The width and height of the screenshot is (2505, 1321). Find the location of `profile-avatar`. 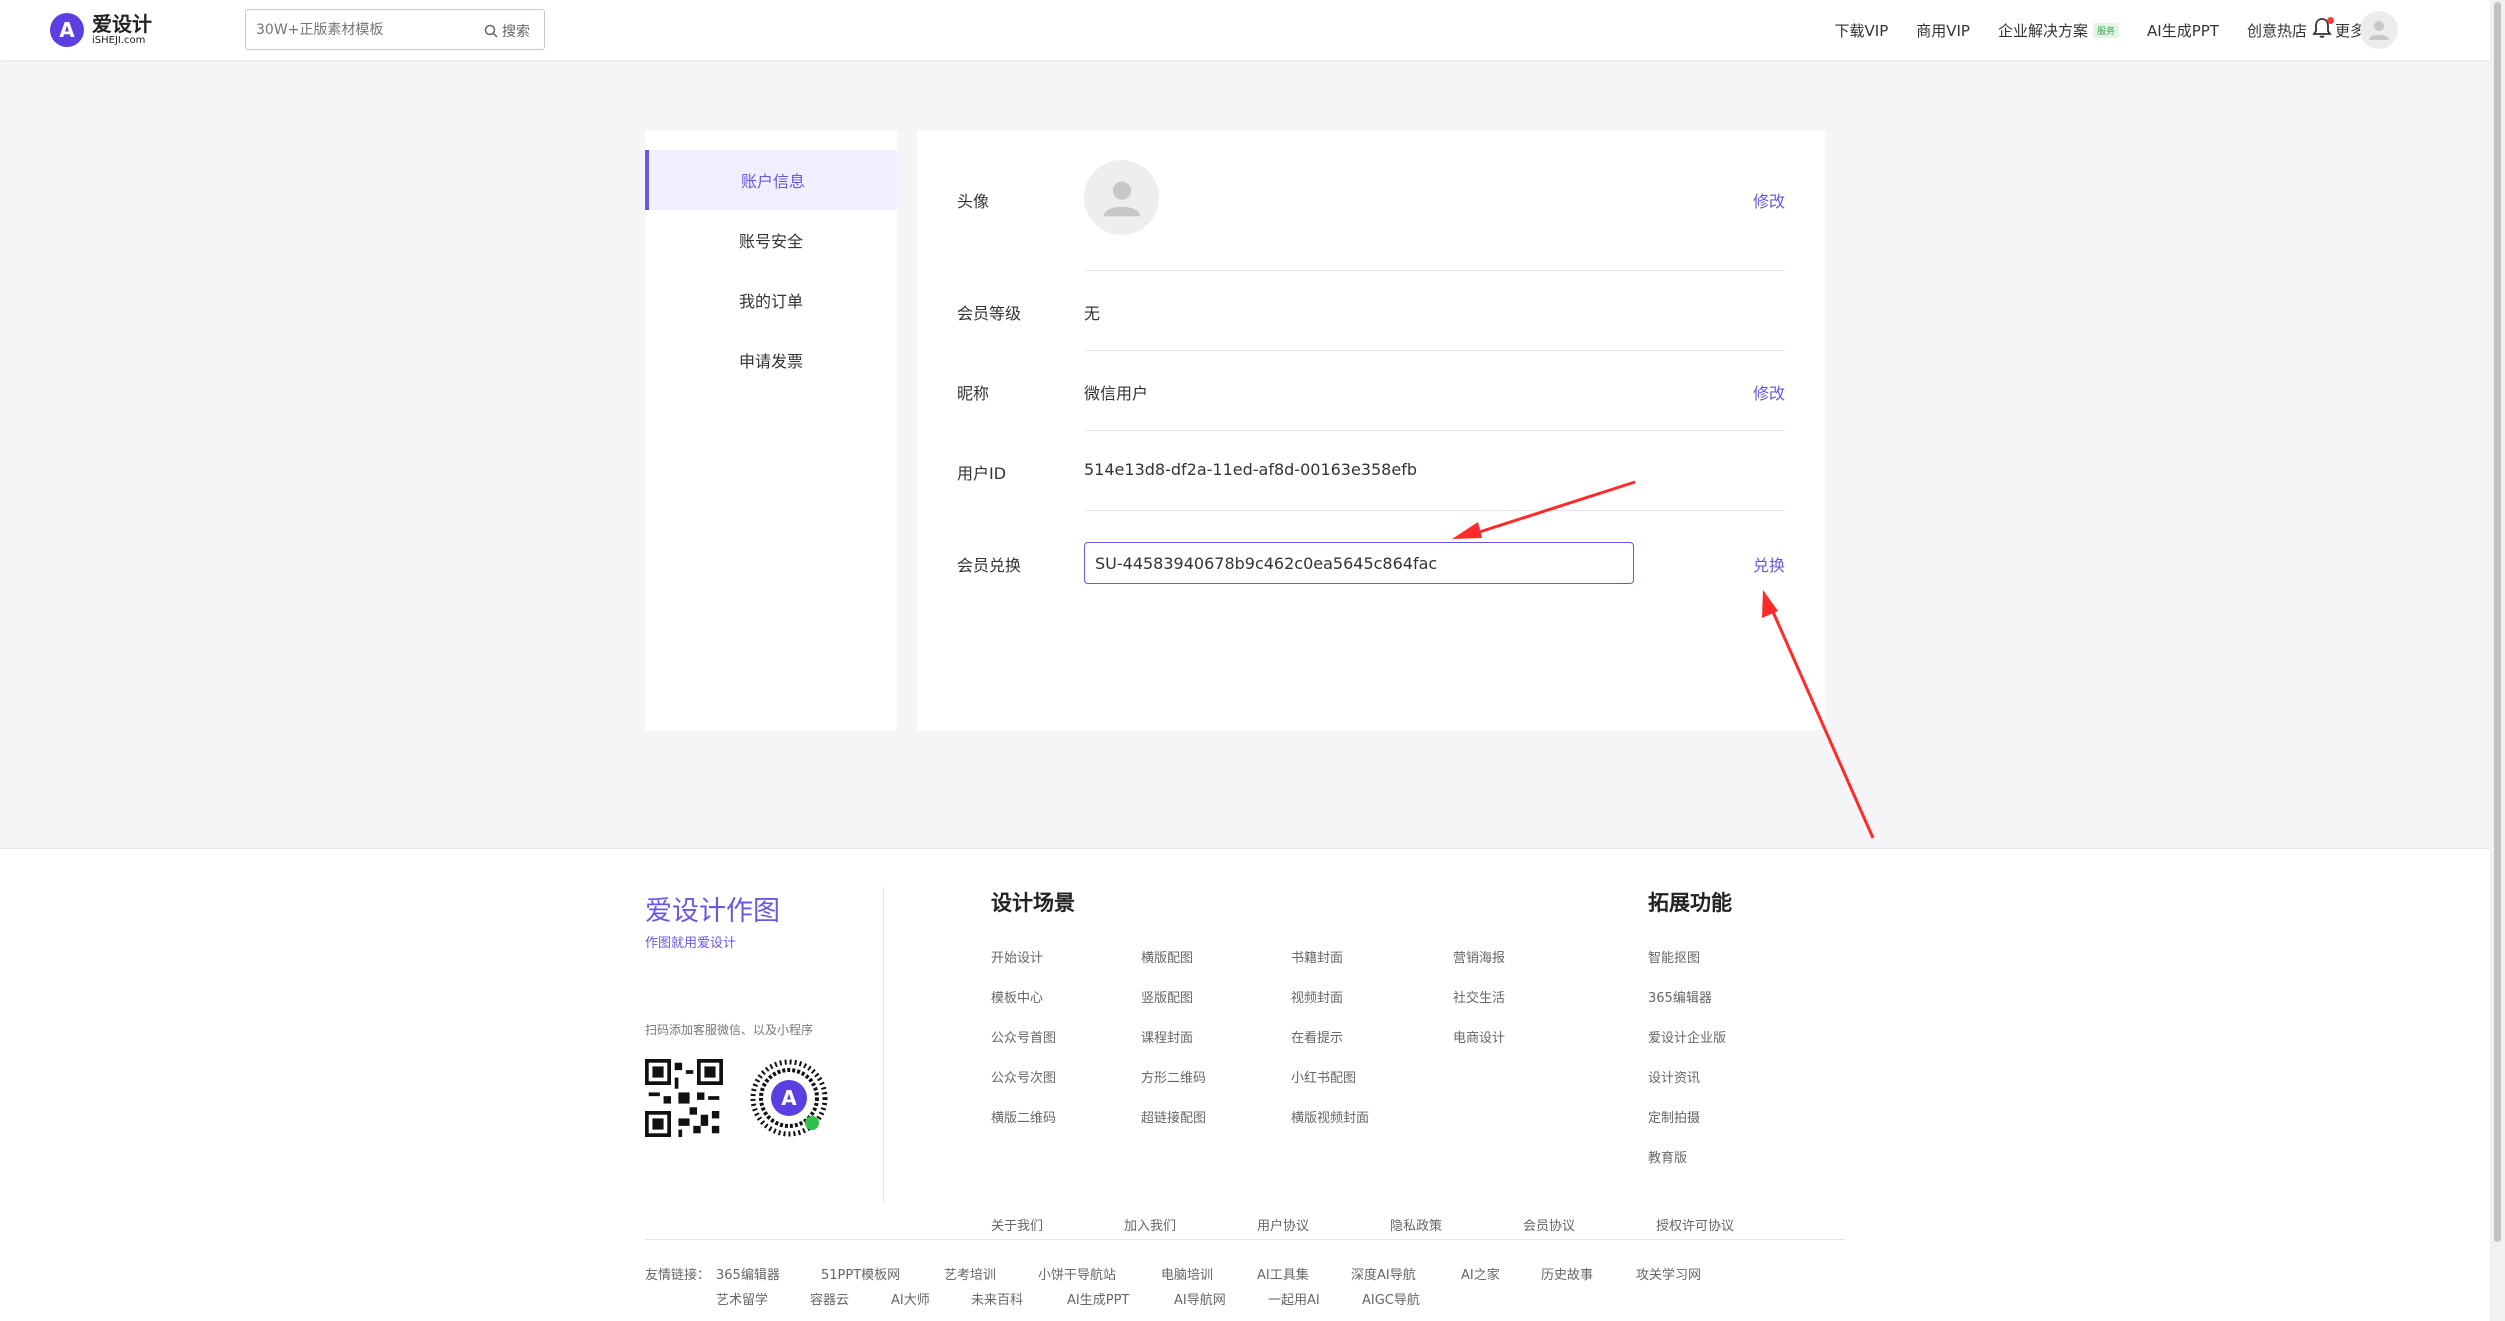

profile-avatar is located at coordinates (1121, 197).